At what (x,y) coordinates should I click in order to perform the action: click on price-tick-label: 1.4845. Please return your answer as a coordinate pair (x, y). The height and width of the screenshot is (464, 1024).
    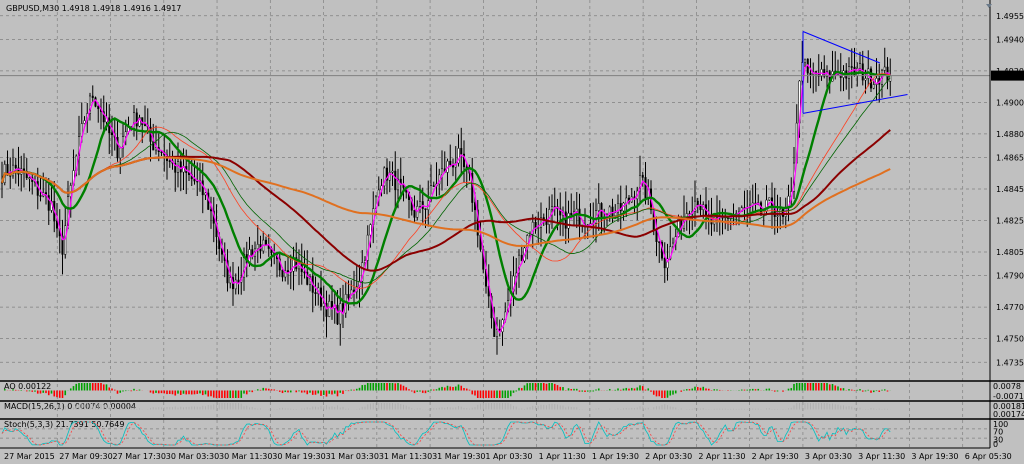
    Looking at the image, I should click on (1010, 189).